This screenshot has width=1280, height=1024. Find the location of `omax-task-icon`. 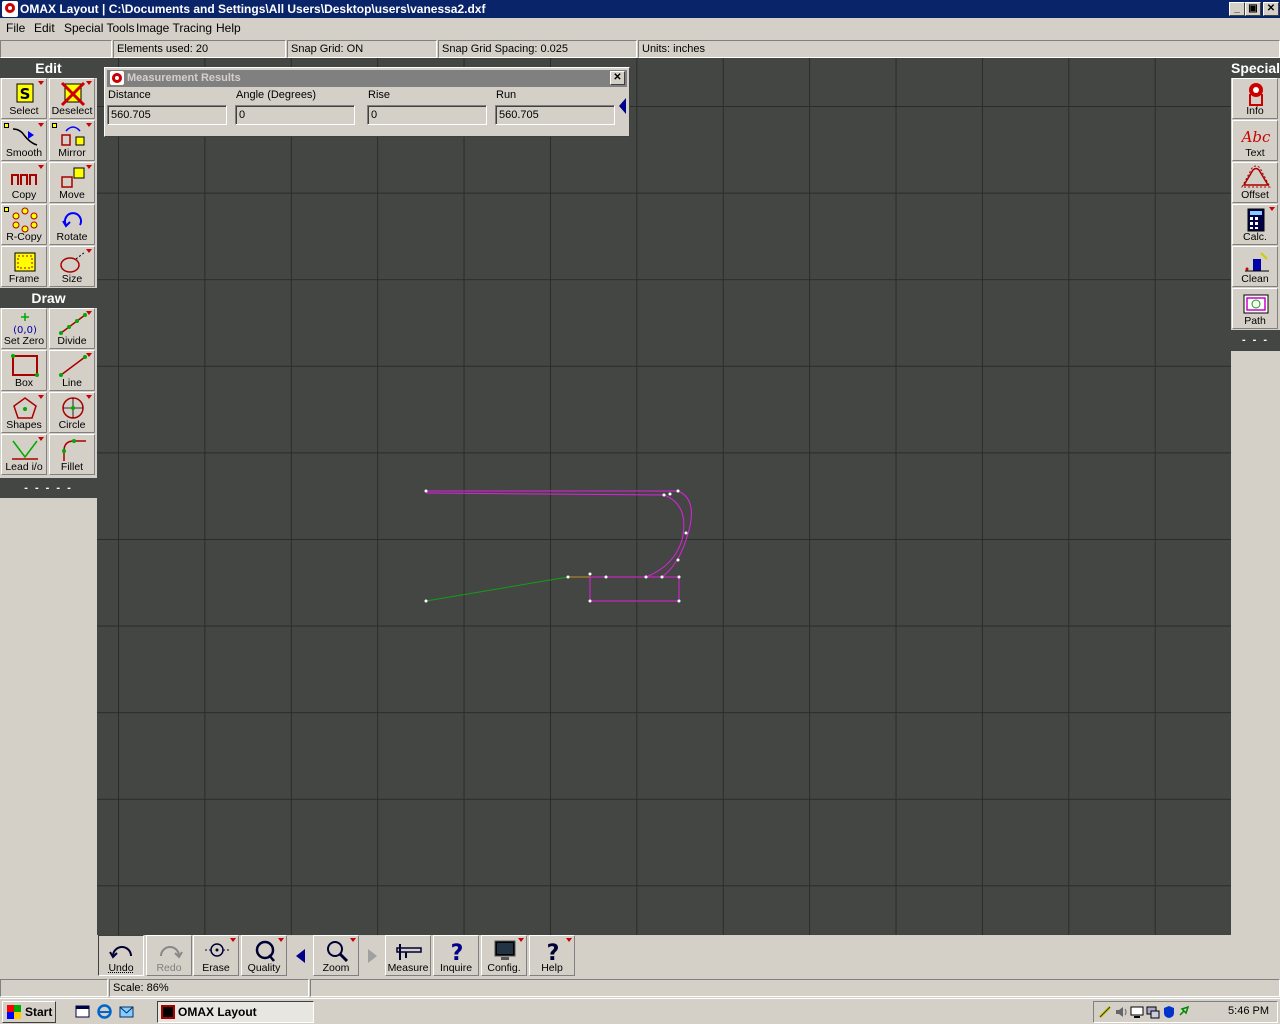

omax-task-icon is located at coordinates (168, 1012).